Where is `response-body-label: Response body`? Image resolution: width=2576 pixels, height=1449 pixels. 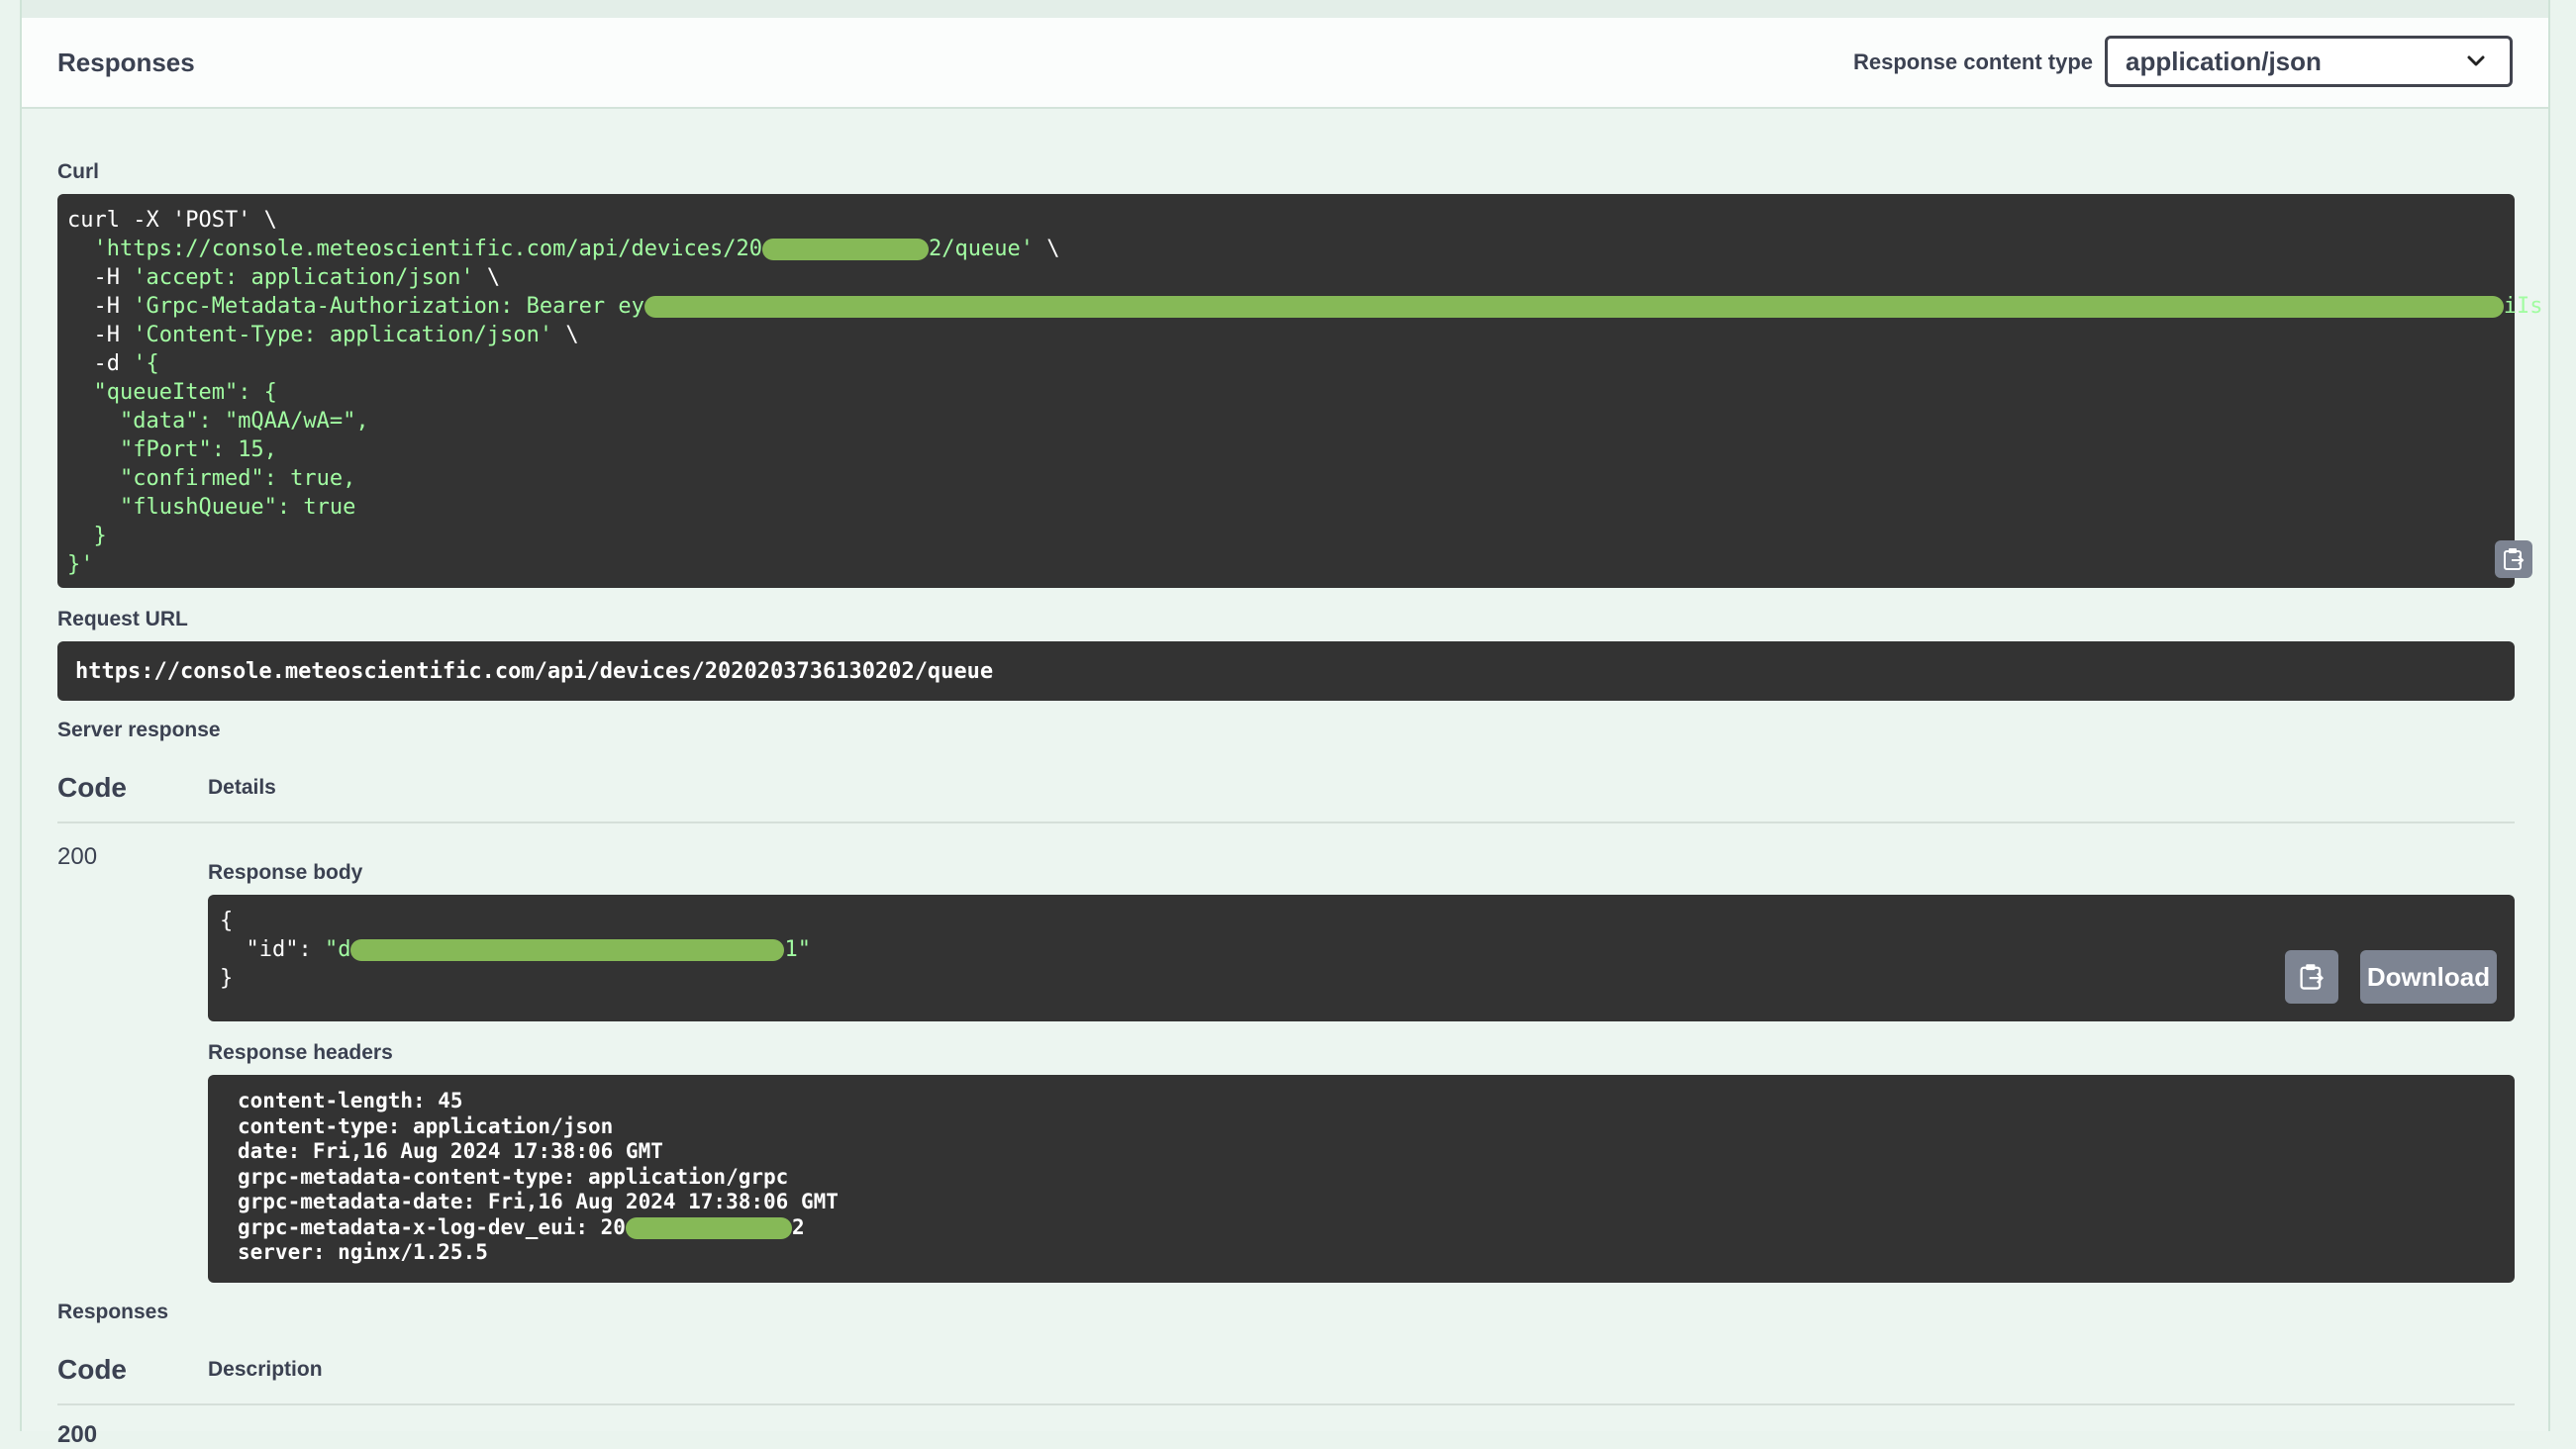
response-body-label: Response body is located at coordinates (286, 872).